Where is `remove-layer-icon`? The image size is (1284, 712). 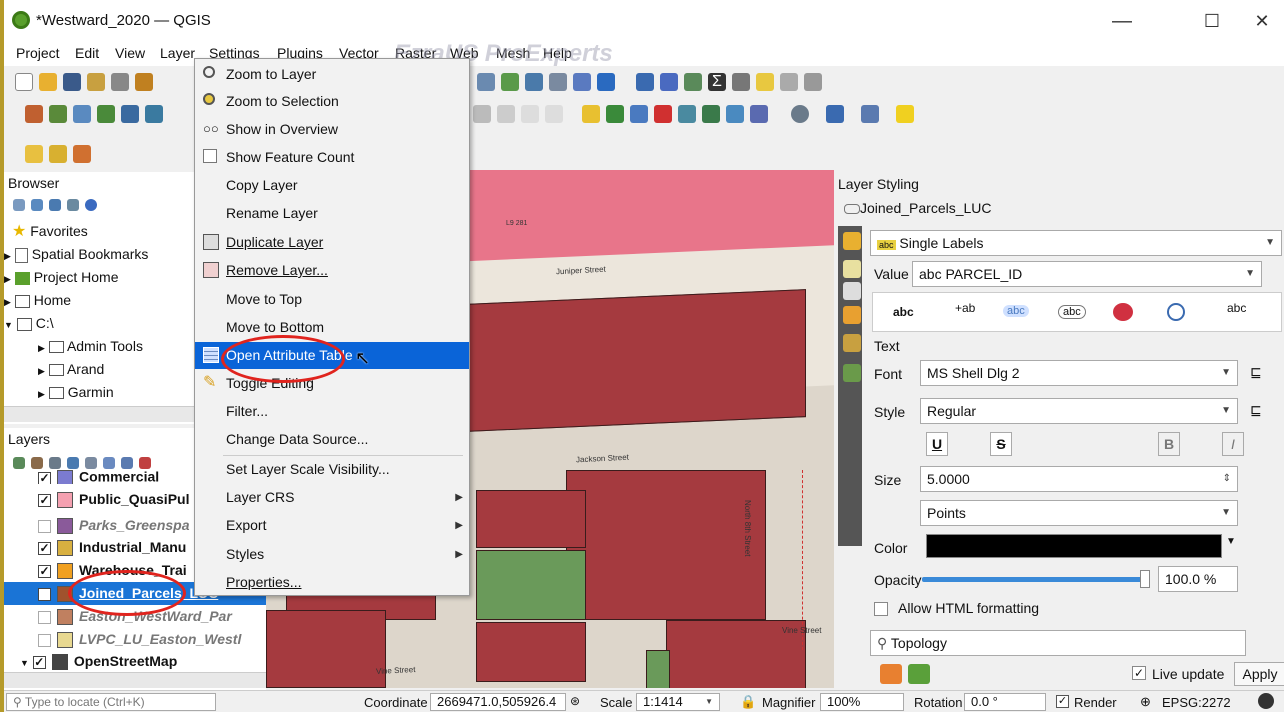
remove-layer-icon is located at coordinates (145, 463).